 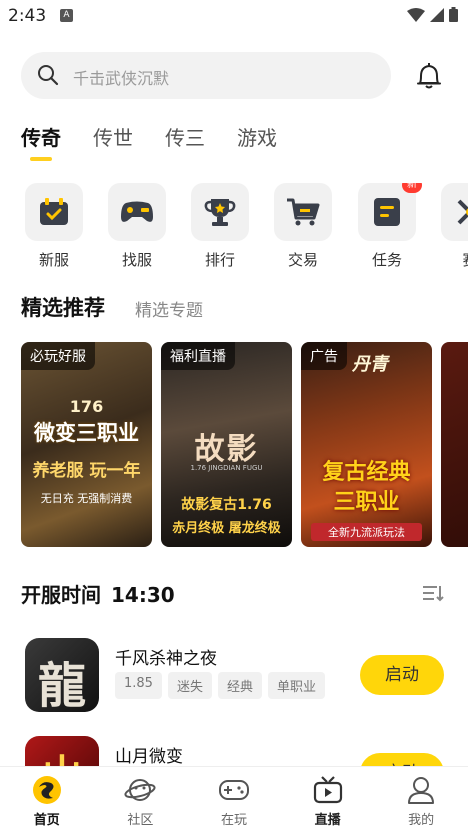 I want to click on card-line: 赤月终极 屠龙终极, so click(x=226, y=528).